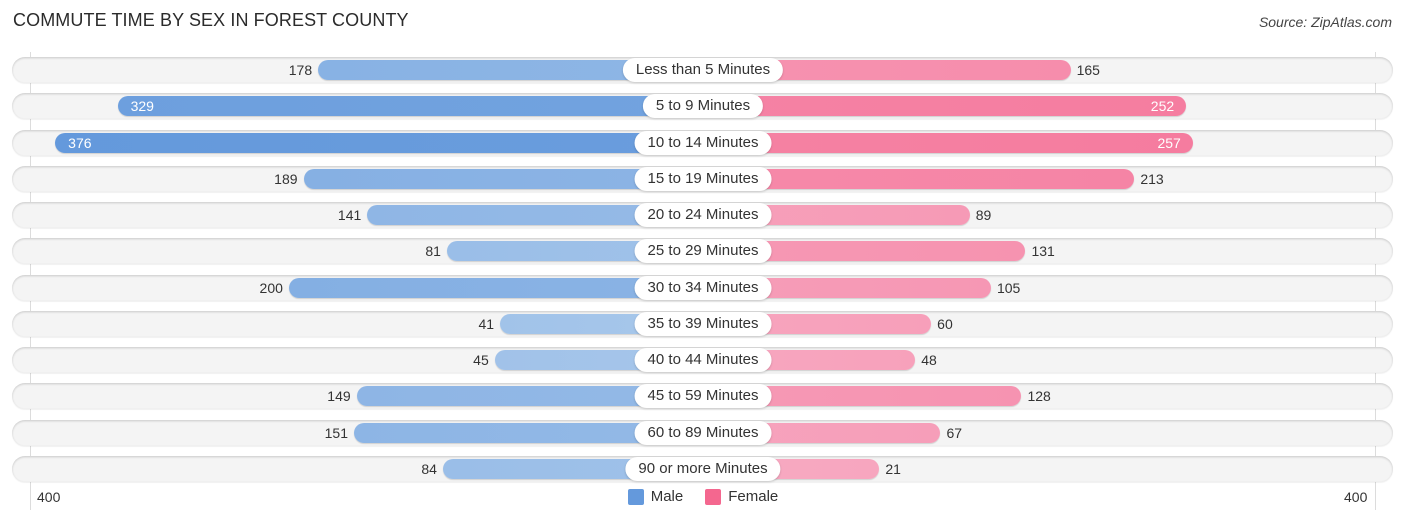 The image size is (1406, 523). I want to click on value-label-female: 89, so click(983, 215).